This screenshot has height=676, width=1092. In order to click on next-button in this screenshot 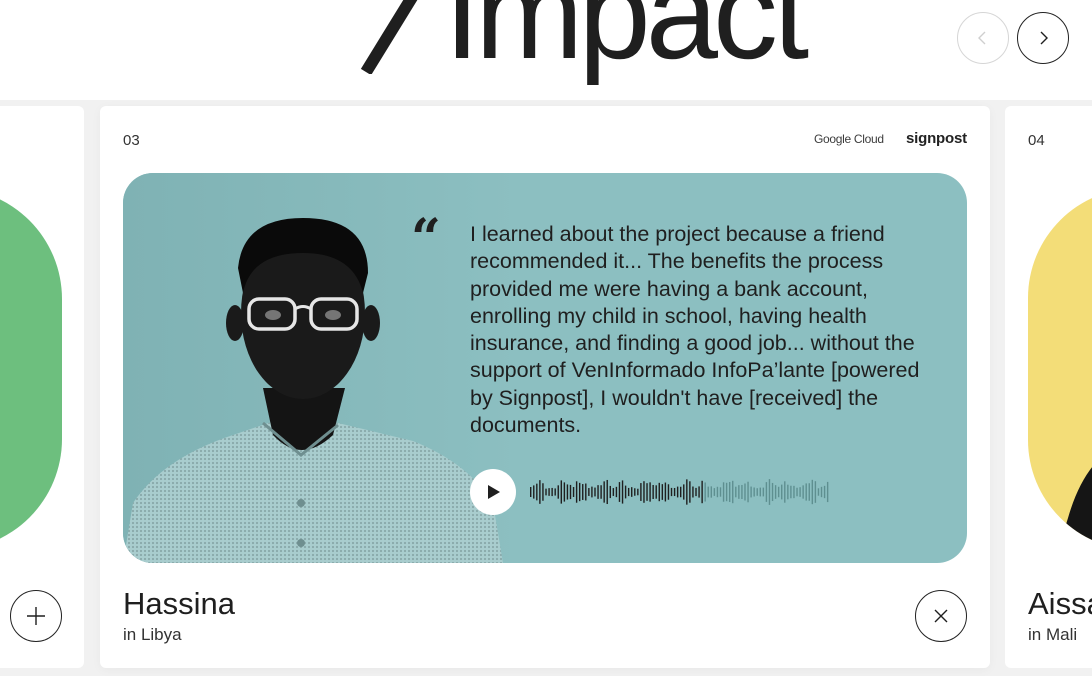, I will do `click(1043, 38)`.